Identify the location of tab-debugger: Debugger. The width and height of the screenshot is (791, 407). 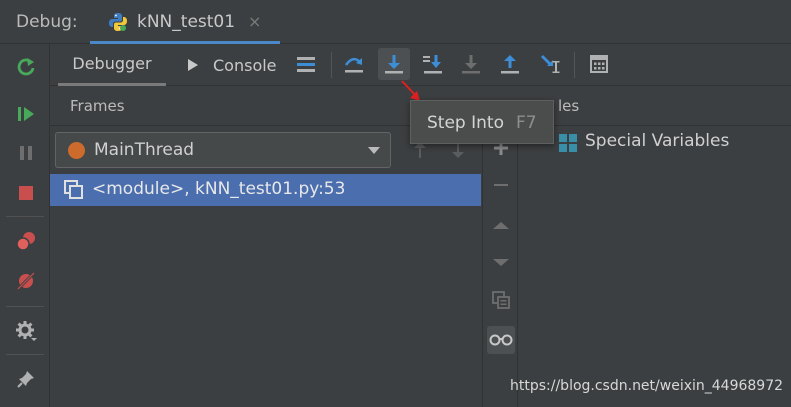
(112, 65).